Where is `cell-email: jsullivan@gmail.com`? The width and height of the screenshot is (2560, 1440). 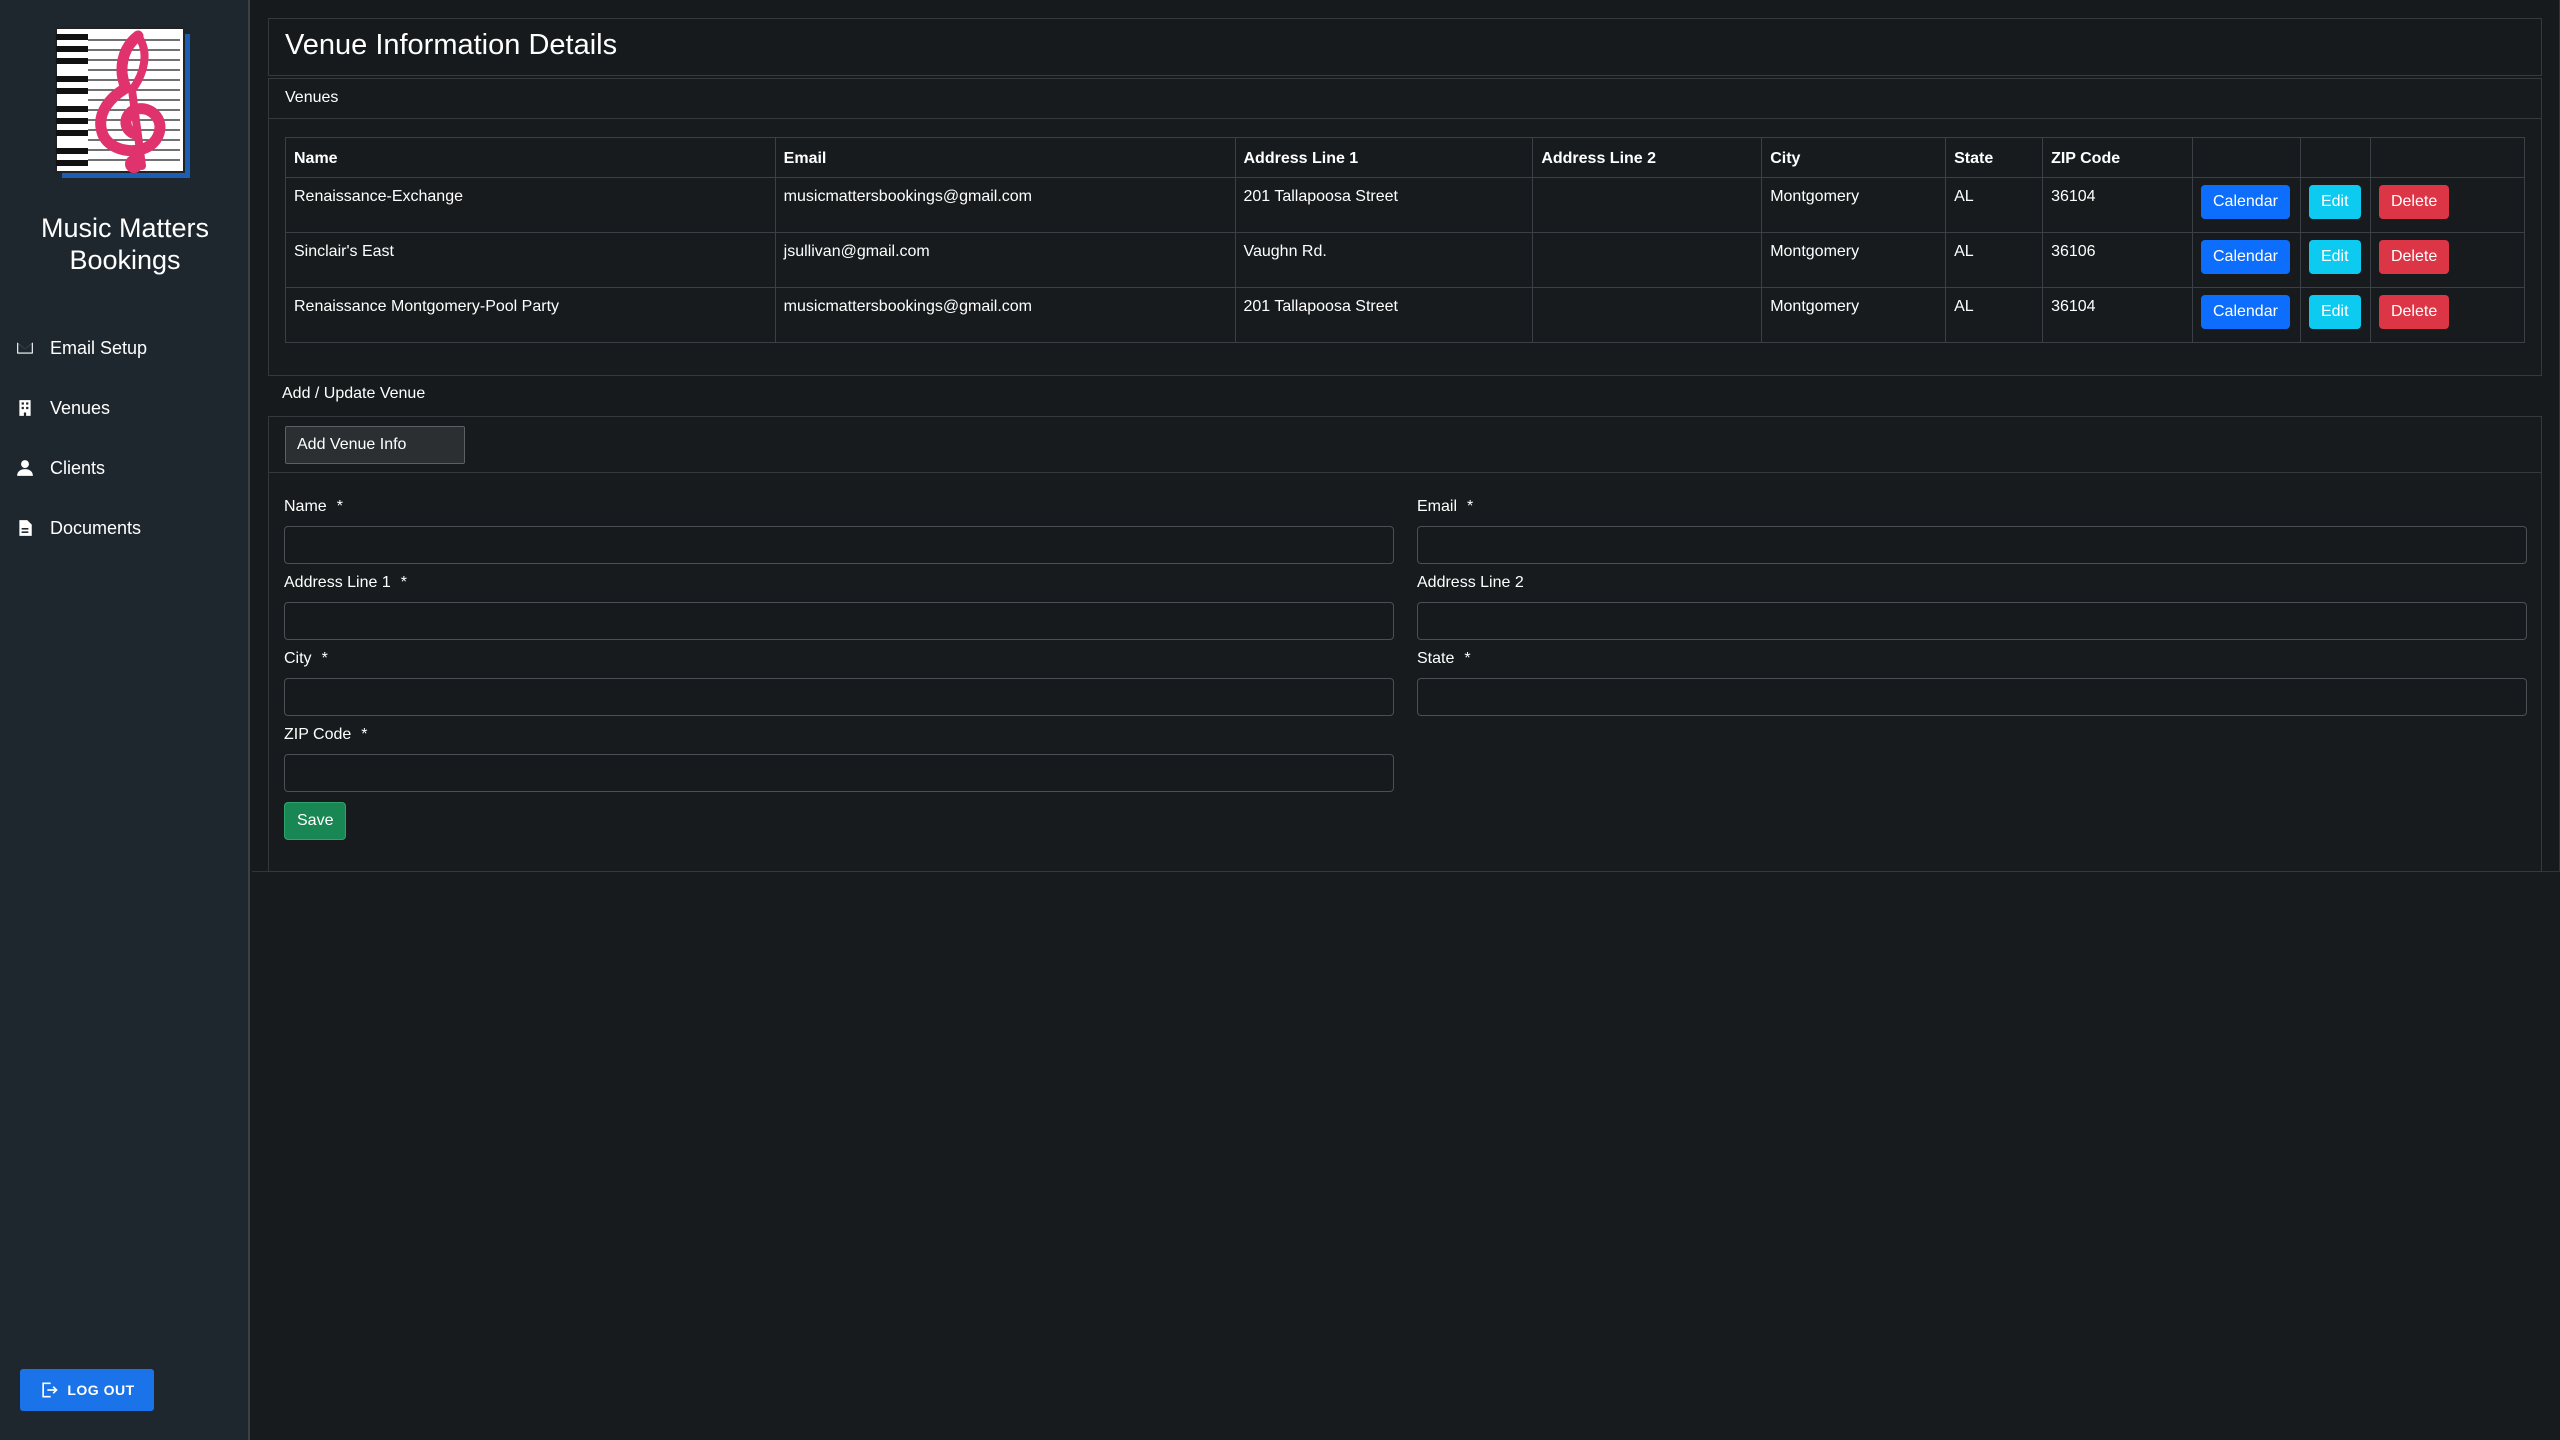
cell-email: jsullivan@gmail.com is located at coordinates (1005, 260).